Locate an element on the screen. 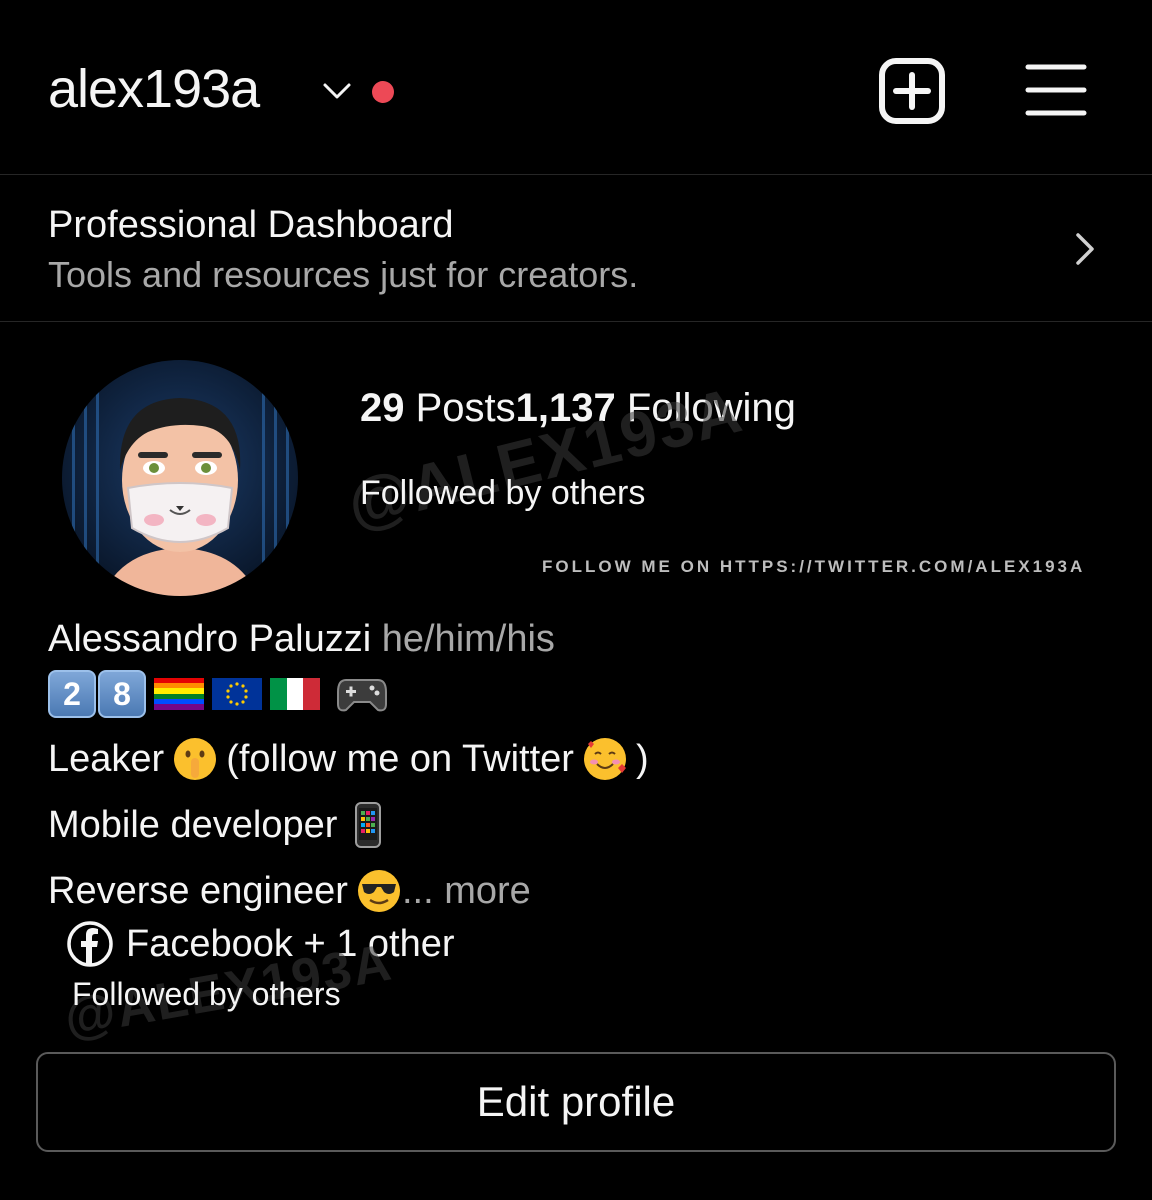  keycap-2-icon: 2 is located at coordinates (72, 694).